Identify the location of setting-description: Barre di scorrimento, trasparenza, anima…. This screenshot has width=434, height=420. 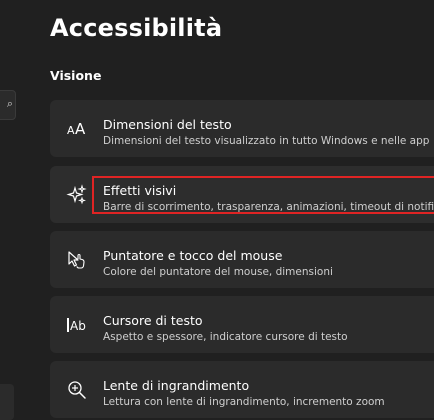
(268, 207).